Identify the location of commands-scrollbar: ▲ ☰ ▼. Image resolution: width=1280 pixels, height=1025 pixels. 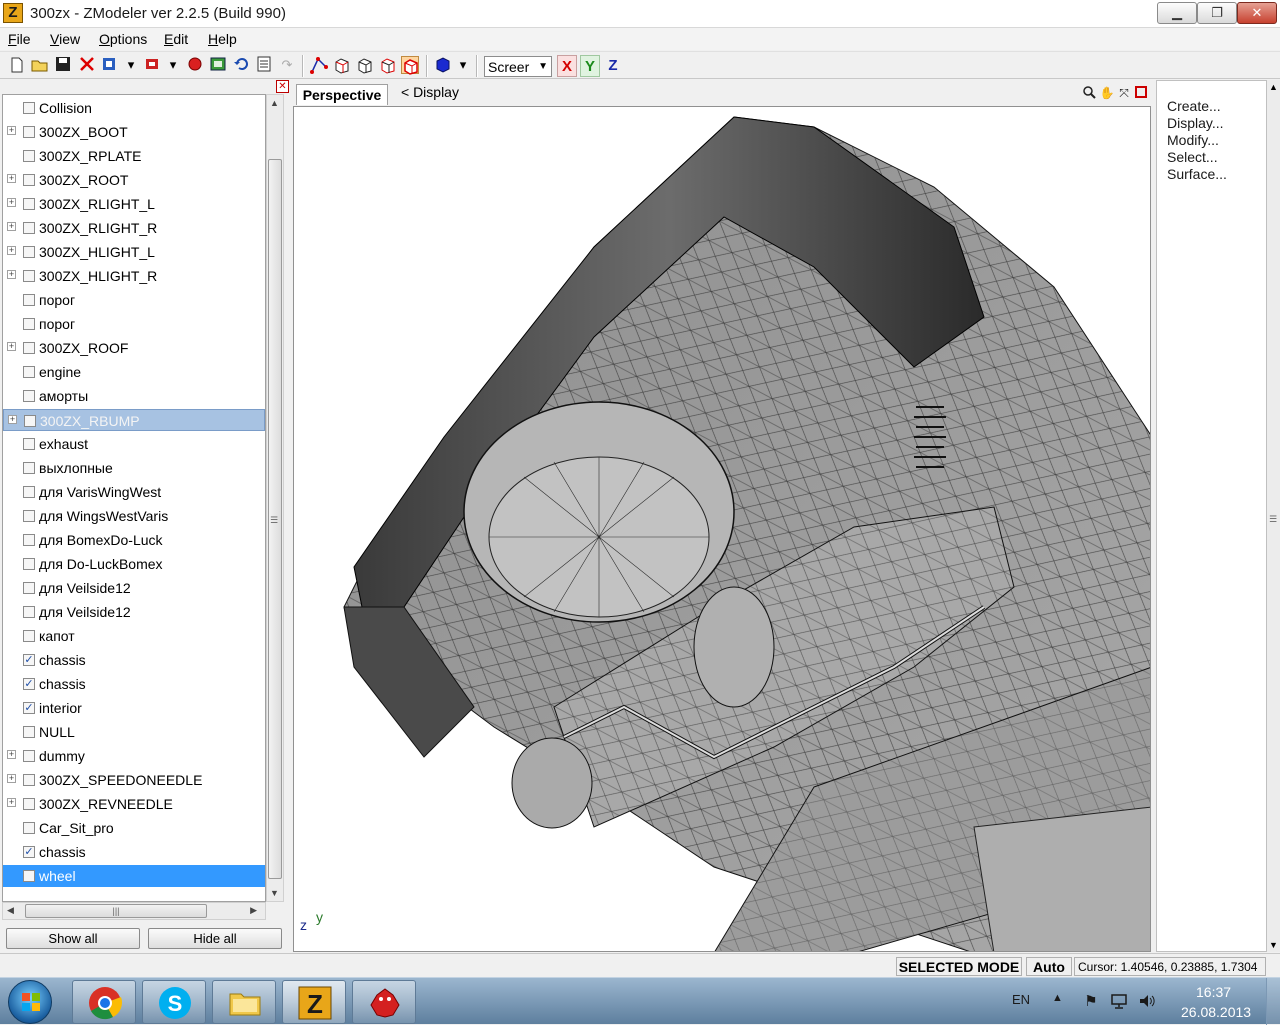
(1273, 516).